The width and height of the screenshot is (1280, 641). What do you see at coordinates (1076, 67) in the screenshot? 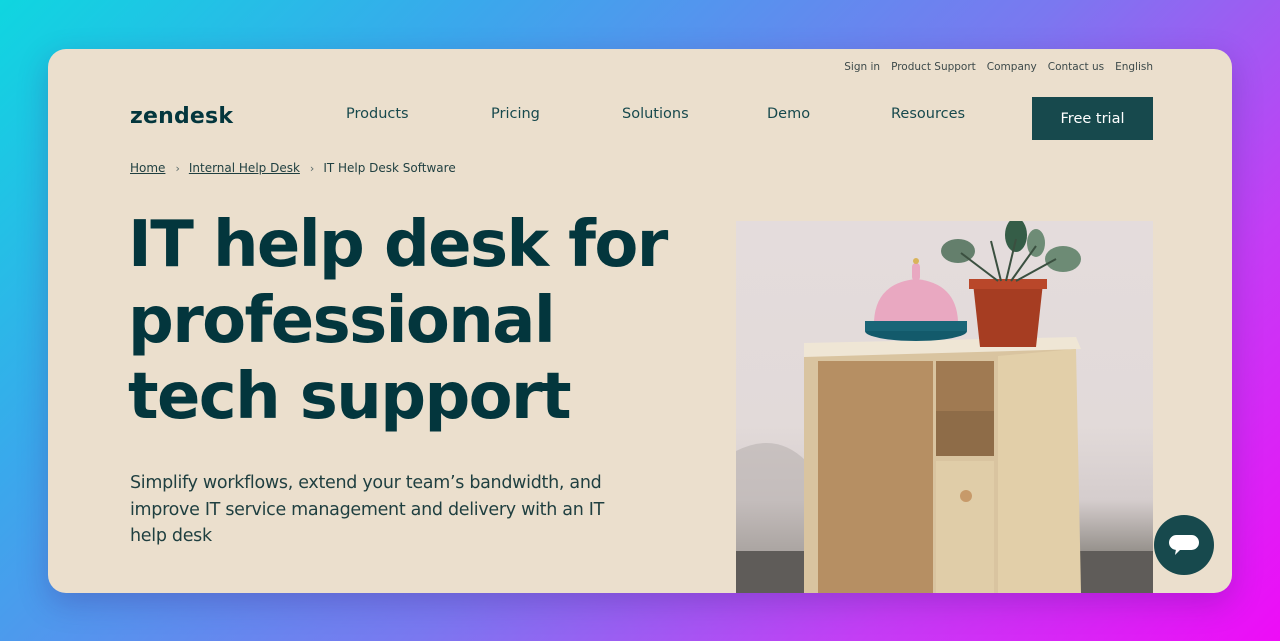
I see `utility-link-contact-us: Contact us` at bounding box center [1076, 67].